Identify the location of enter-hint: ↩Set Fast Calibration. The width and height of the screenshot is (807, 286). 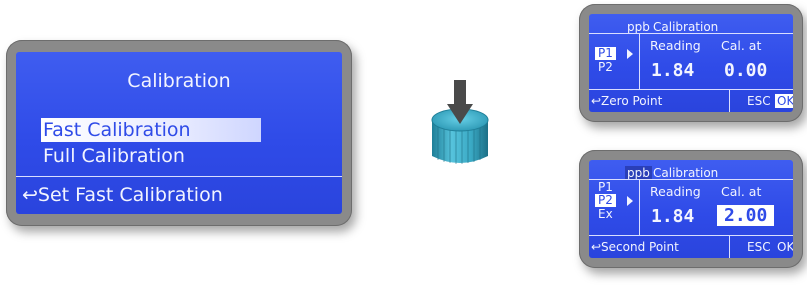
(122, 195).